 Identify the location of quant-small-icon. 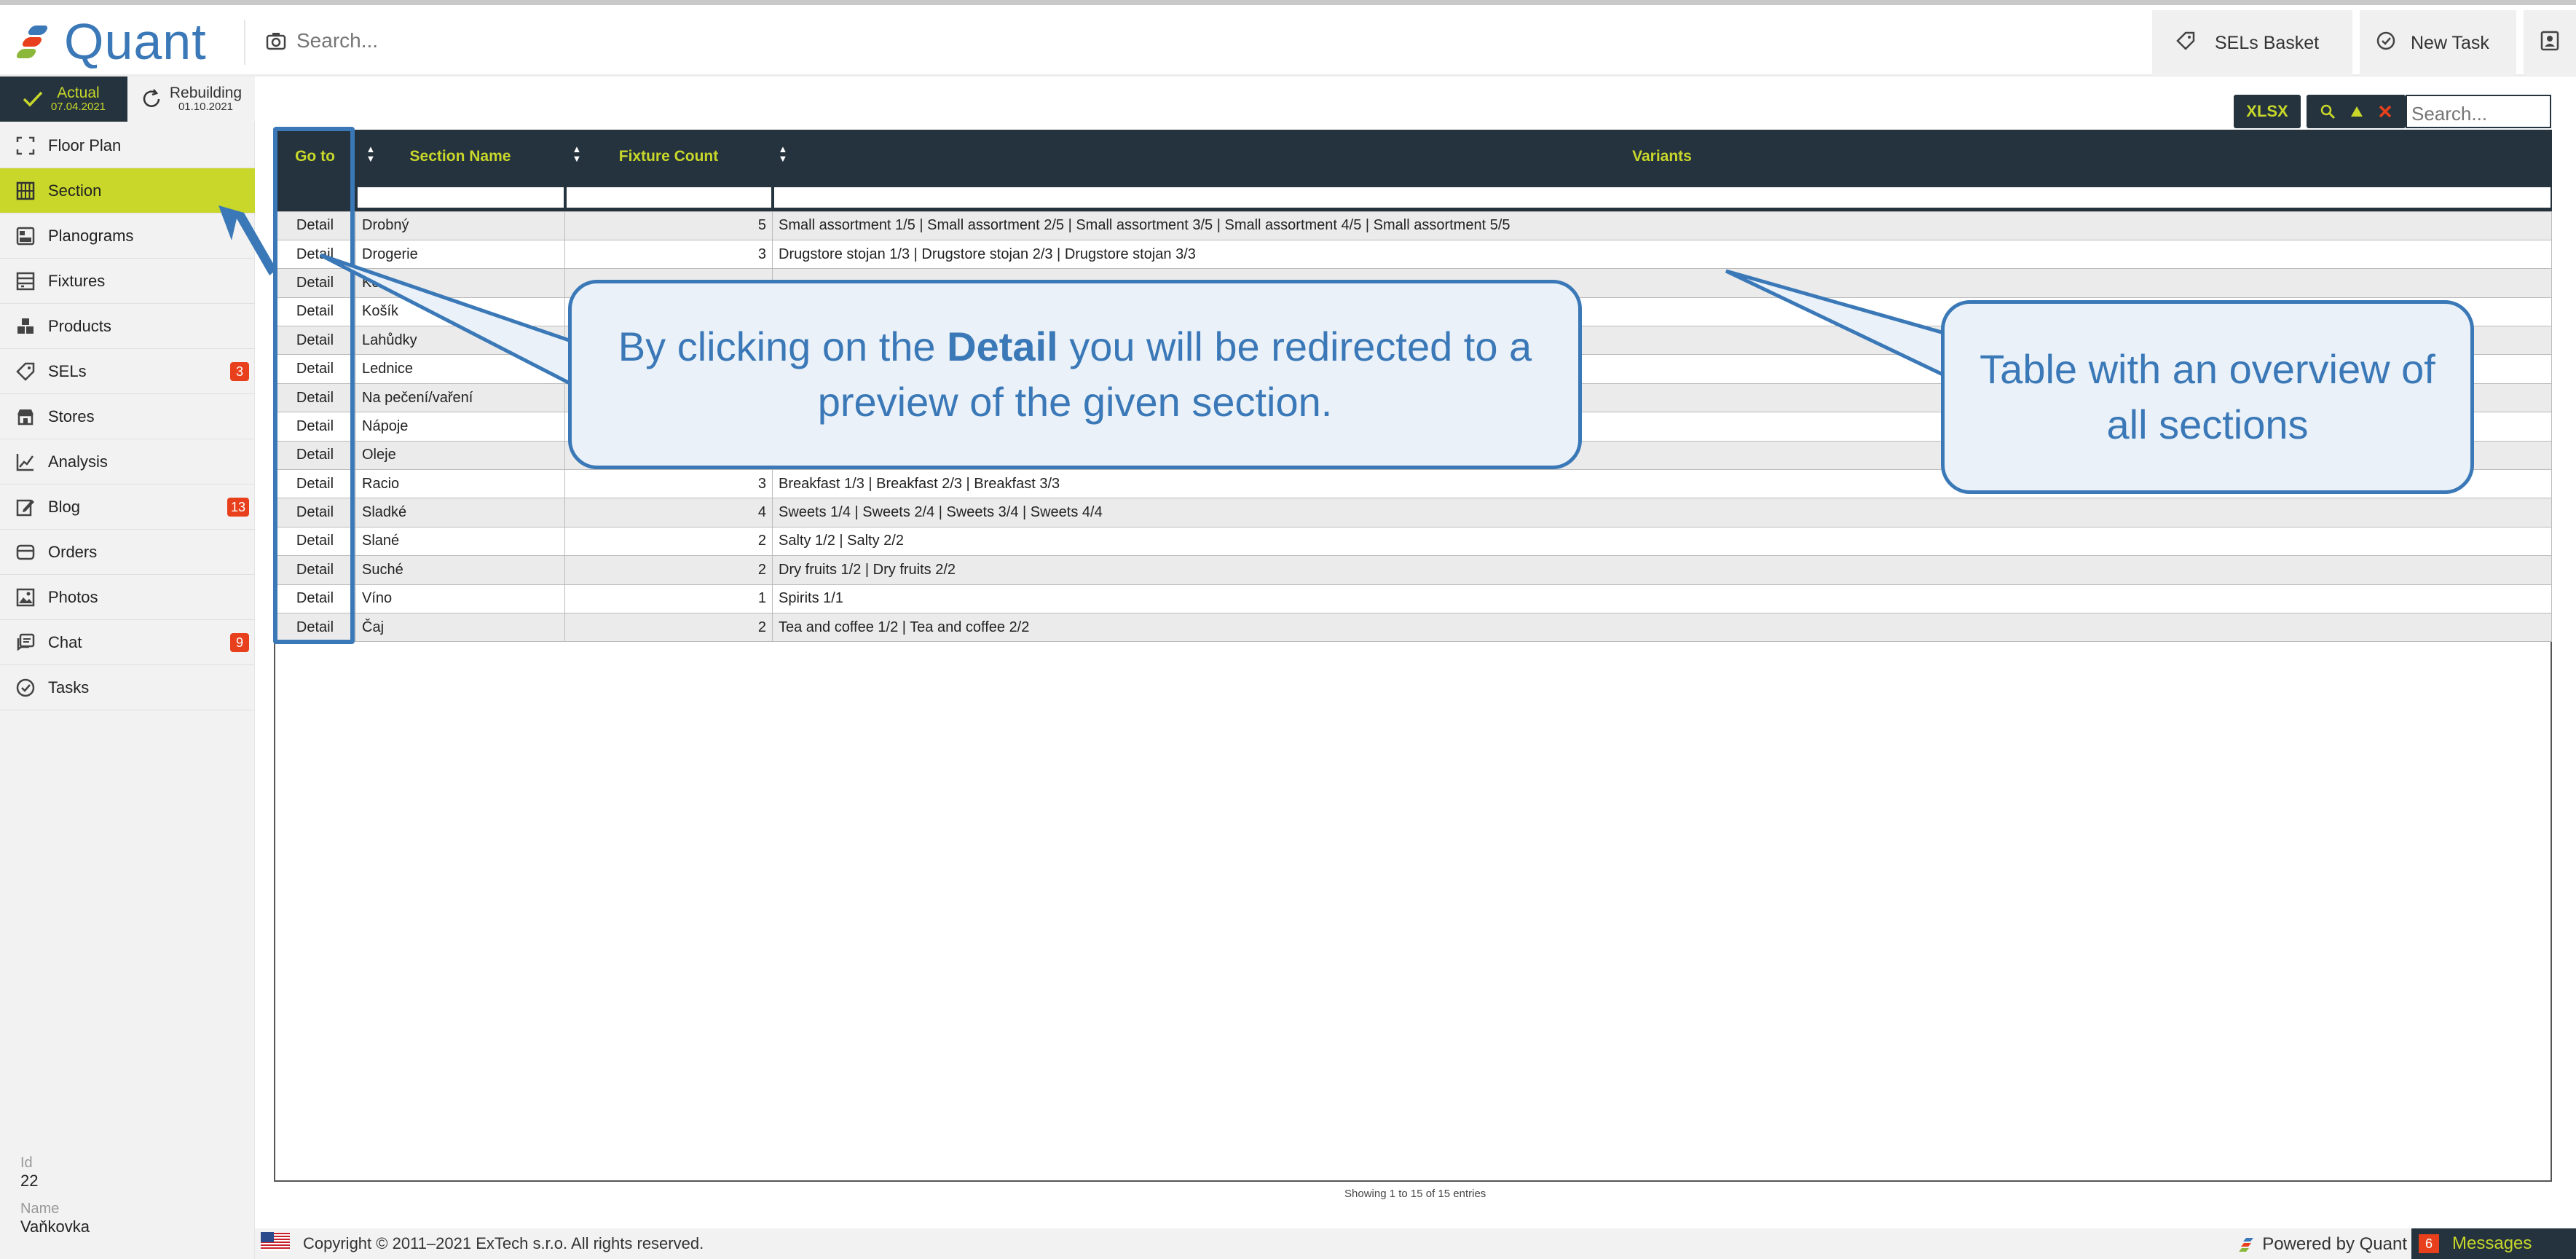
(2246, 1245).